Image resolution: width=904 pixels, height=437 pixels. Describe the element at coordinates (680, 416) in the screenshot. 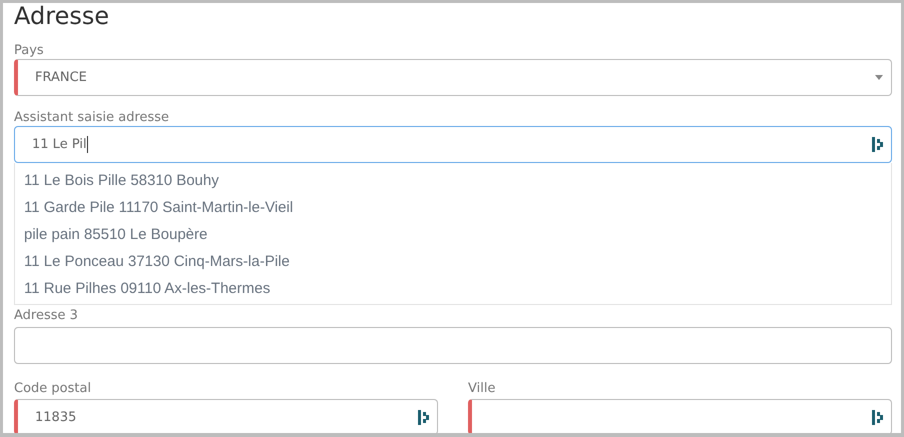

I see `city-field` at that location.